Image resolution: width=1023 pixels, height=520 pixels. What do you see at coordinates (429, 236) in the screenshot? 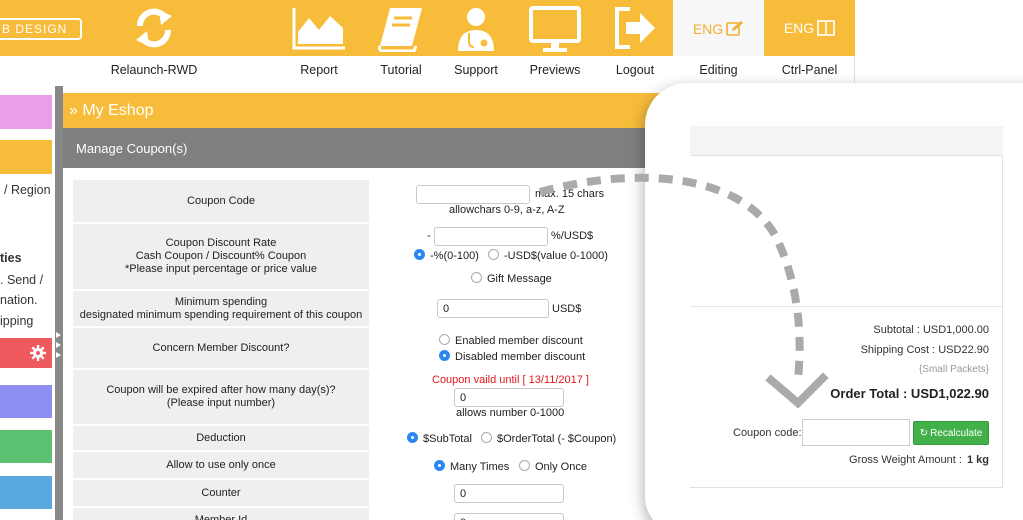
I see `discount-prefix: -` at bounding box center [429, 236].